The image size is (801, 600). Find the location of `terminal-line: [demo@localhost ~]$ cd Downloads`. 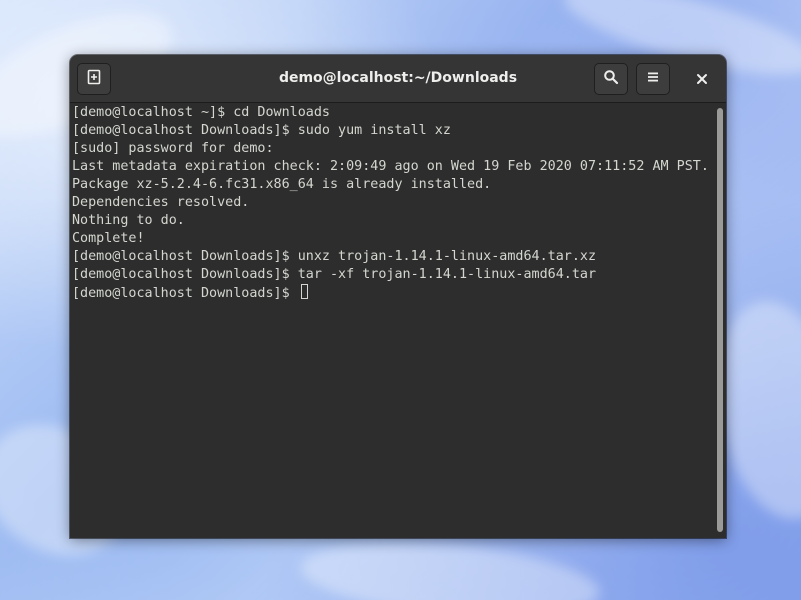

terminal-line: [demo@localhost ~]$ cd Downloads is located at coordinates (201, 112).